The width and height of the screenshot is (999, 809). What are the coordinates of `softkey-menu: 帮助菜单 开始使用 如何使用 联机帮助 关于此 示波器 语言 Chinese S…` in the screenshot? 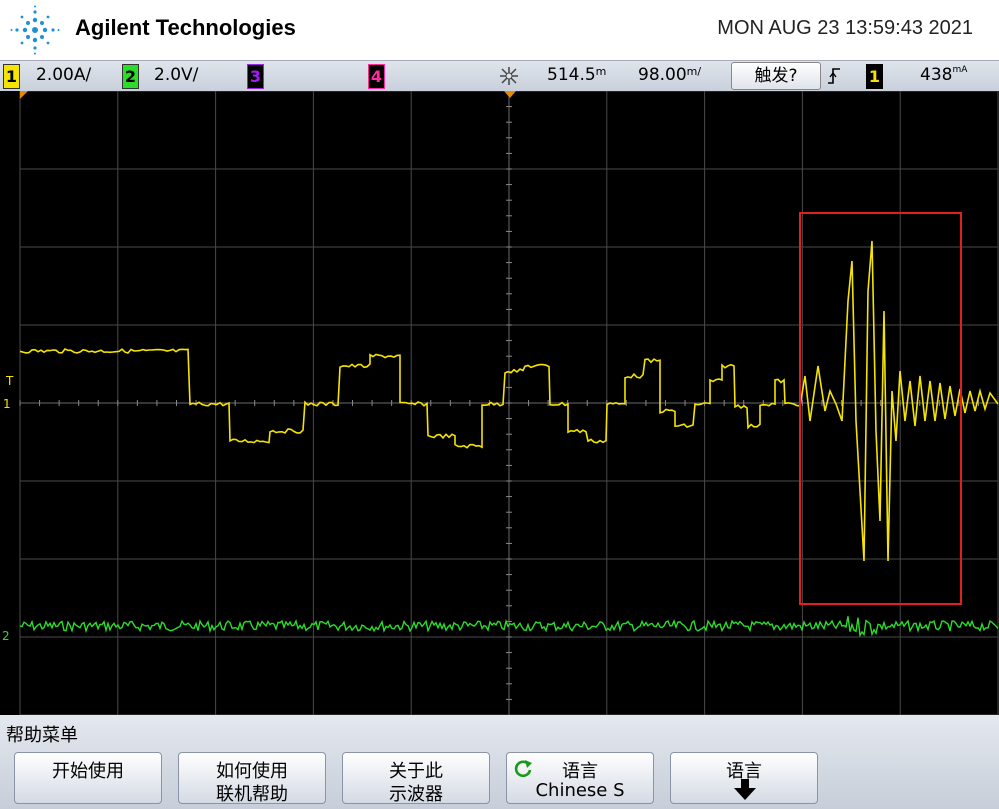 It's located at (499, 762).